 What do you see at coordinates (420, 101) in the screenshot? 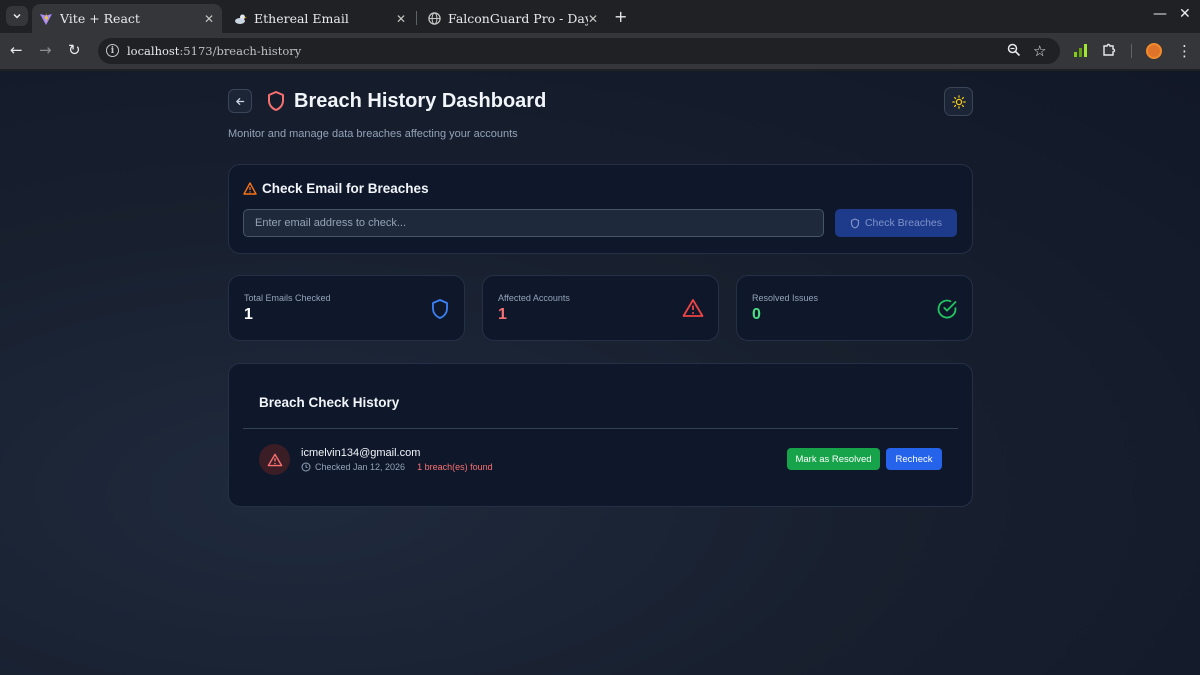
I see `page-title: Breach History Dashboard` at bounding box center [420, 101].